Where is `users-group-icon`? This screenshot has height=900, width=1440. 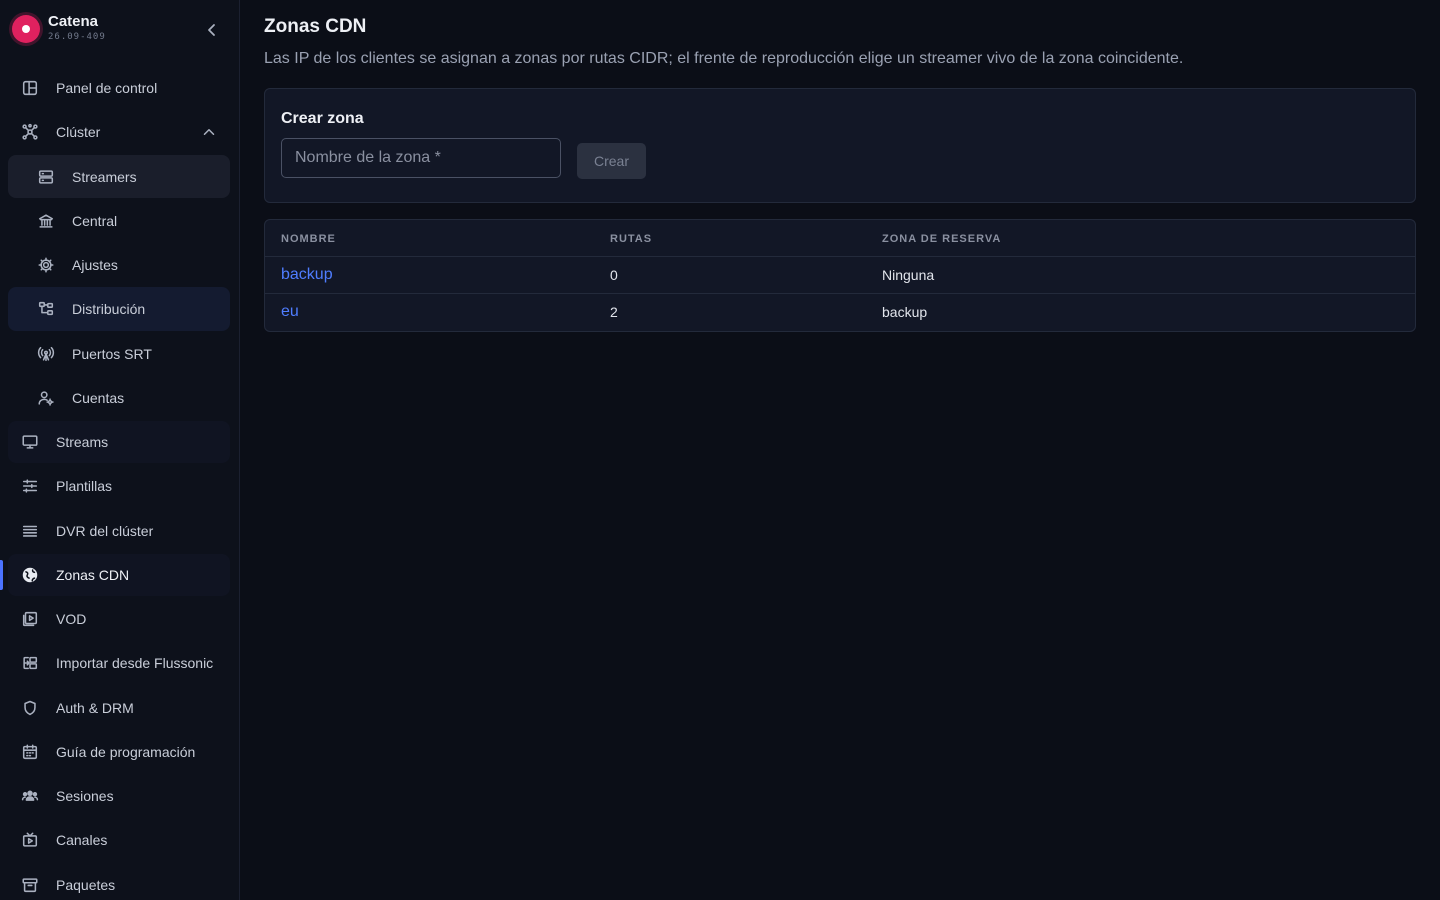
users-group-icon is located at coordinates (30, 796).